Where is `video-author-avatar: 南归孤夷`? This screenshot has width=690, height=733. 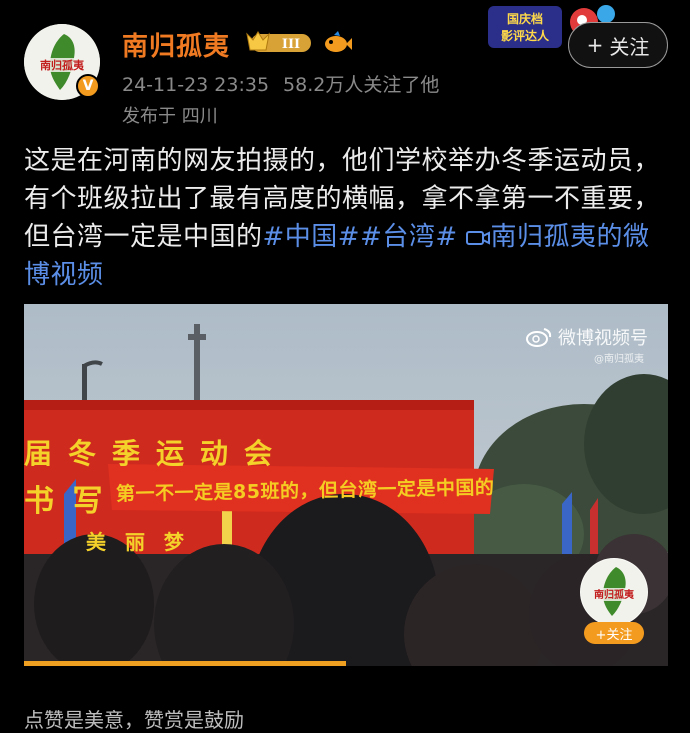 video-author-avatar: 南归孤夷 is located at coordinates (614, 592).